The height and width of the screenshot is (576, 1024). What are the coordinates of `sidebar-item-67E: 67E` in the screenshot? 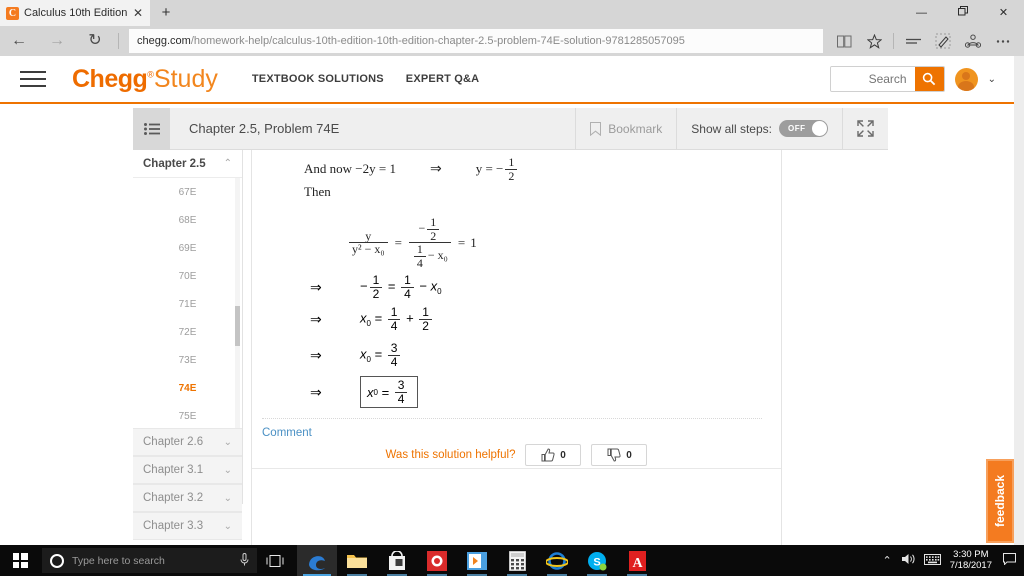 It's located at (187, 192).